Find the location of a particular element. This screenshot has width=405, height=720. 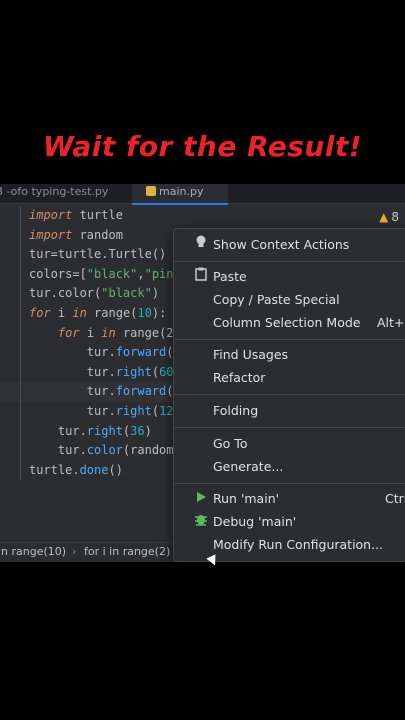

code-token: color is located at coordinates (104, 450).